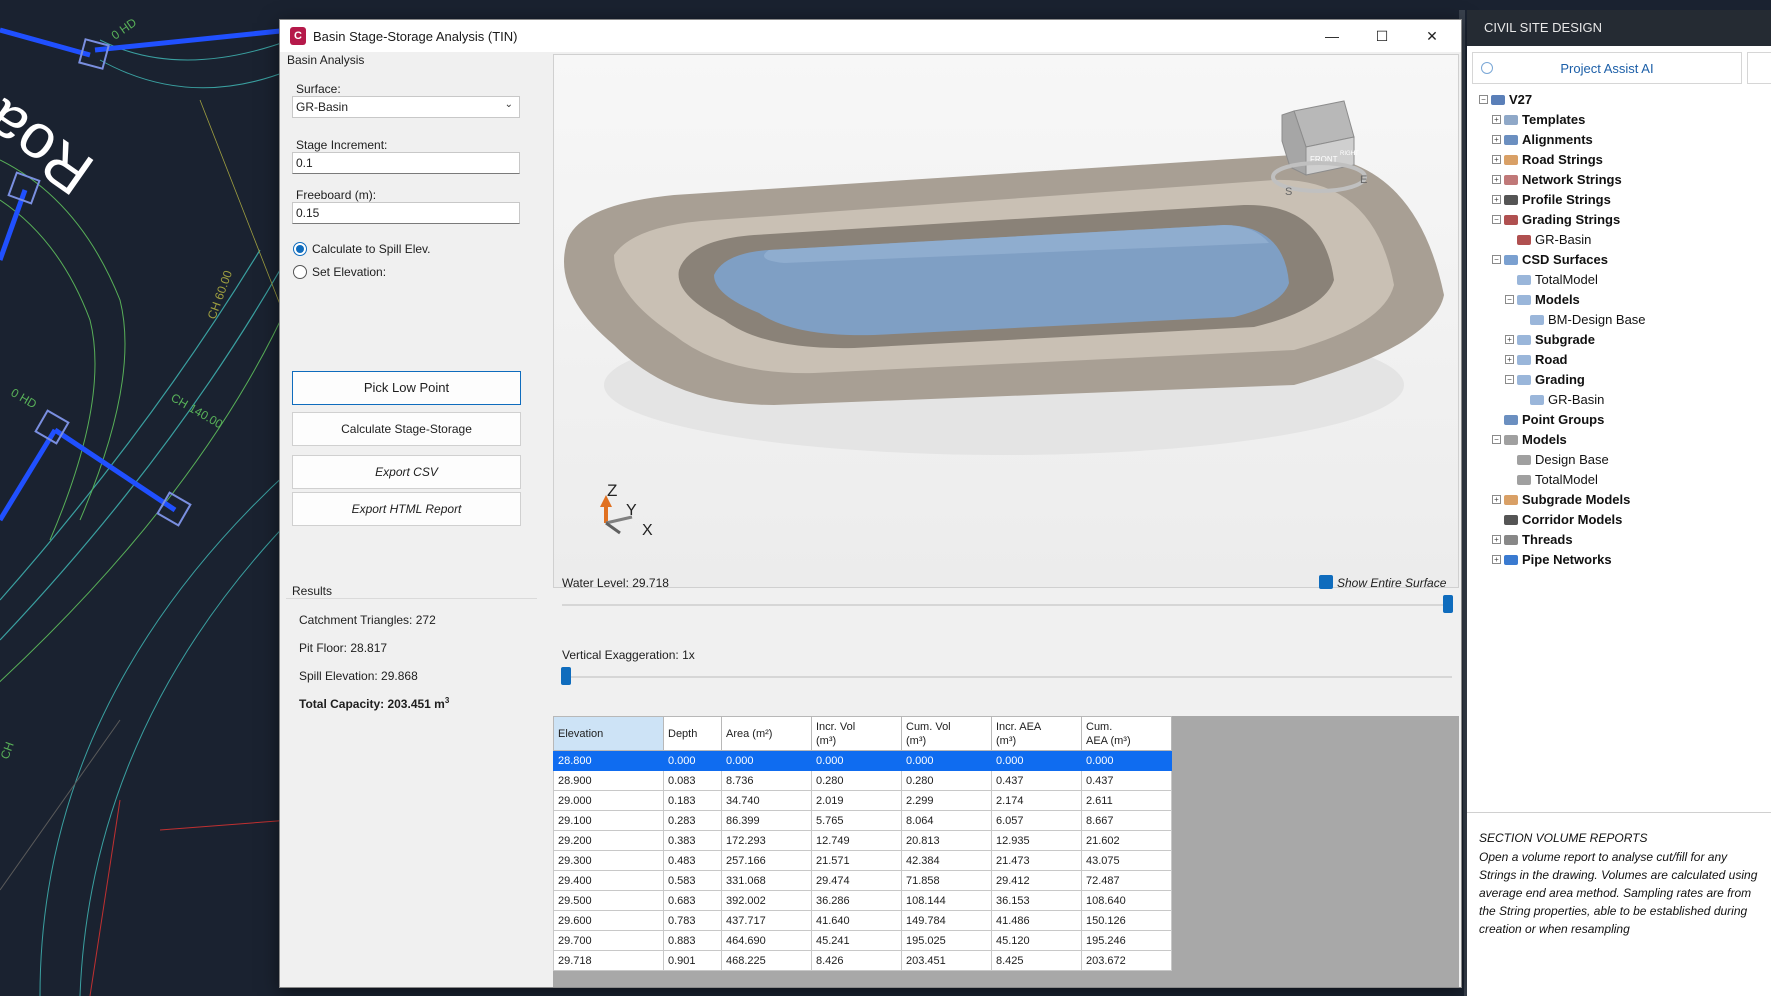  Describe the element at coordinates (1126, 880) in the screenshot. I see `table-cell: 72.487` at that location.